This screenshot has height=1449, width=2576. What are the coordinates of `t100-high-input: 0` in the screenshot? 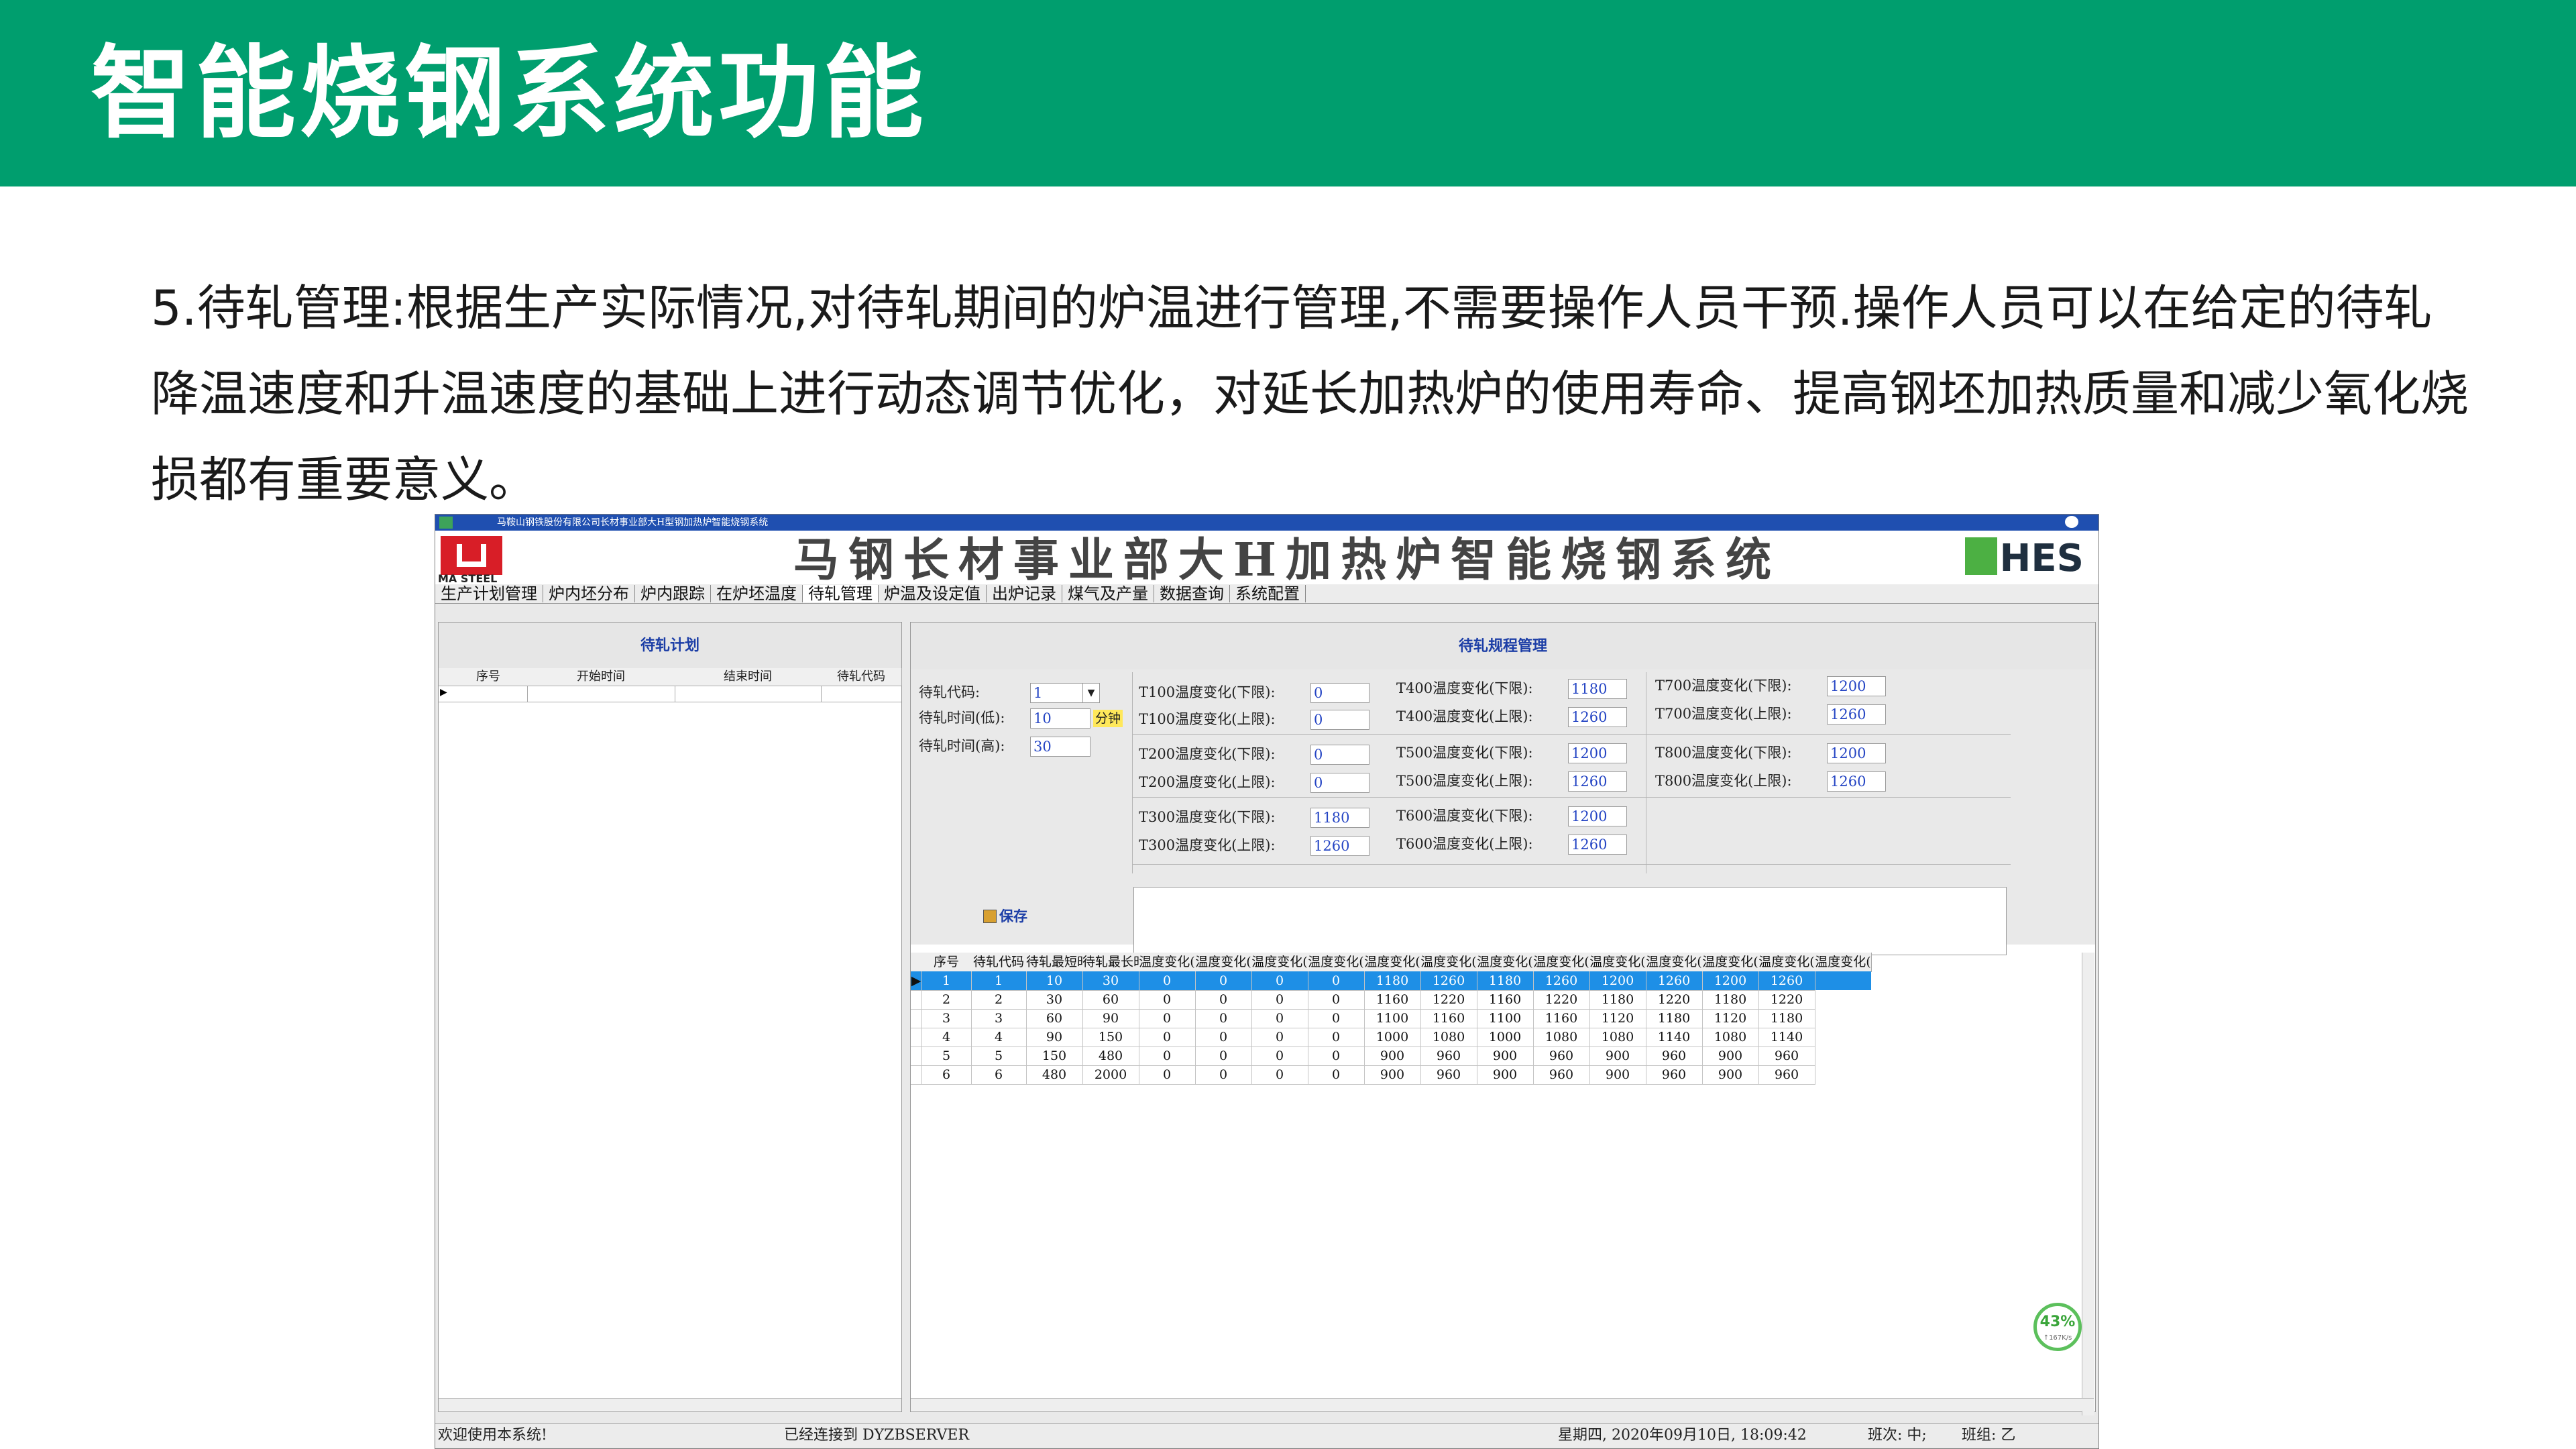 It's located at (1339, 720).